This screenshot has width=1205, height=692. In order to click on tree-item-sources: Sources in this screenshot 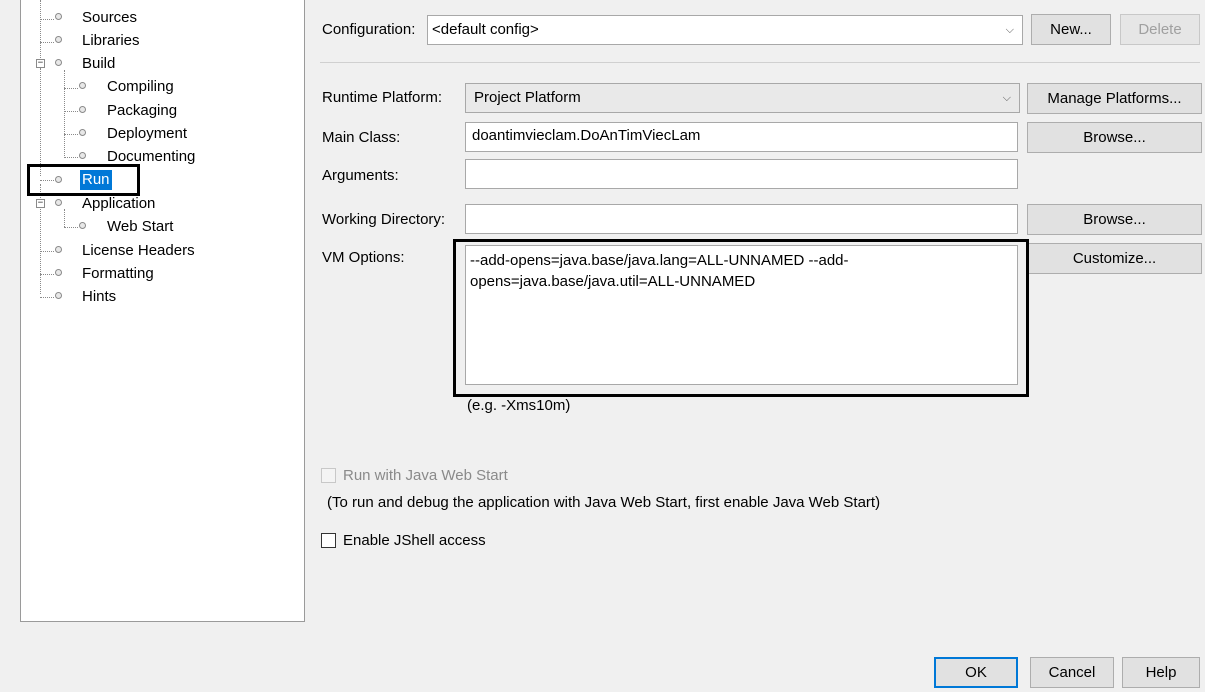, I will do `click(161, 18)`.